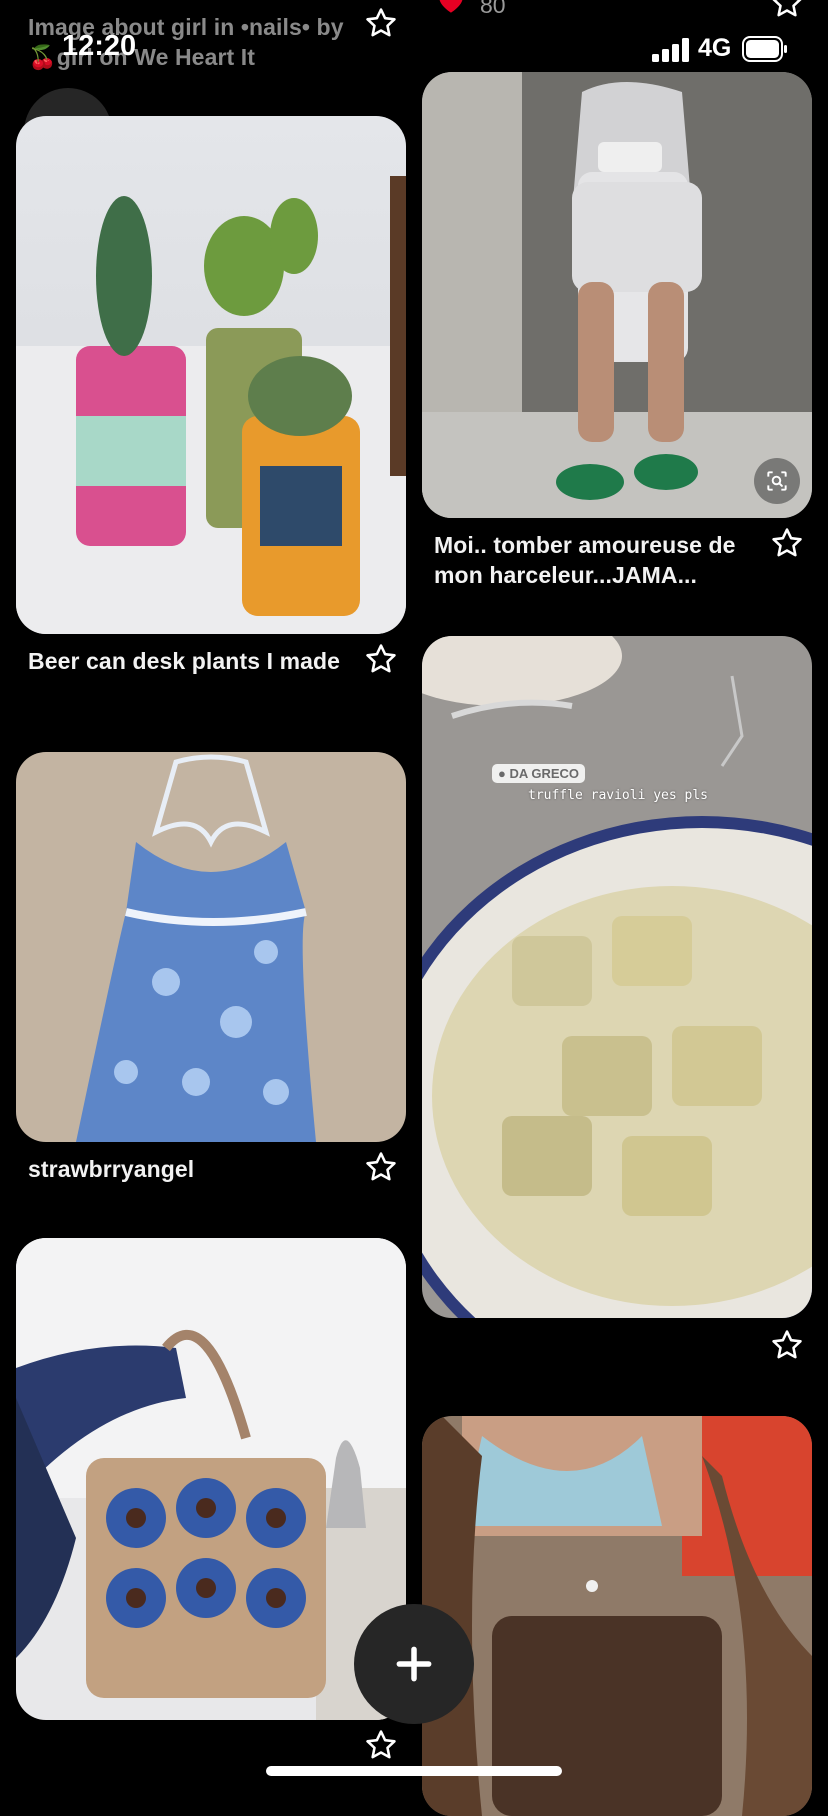  I want to click on plus-icon, so click(414, 1664).